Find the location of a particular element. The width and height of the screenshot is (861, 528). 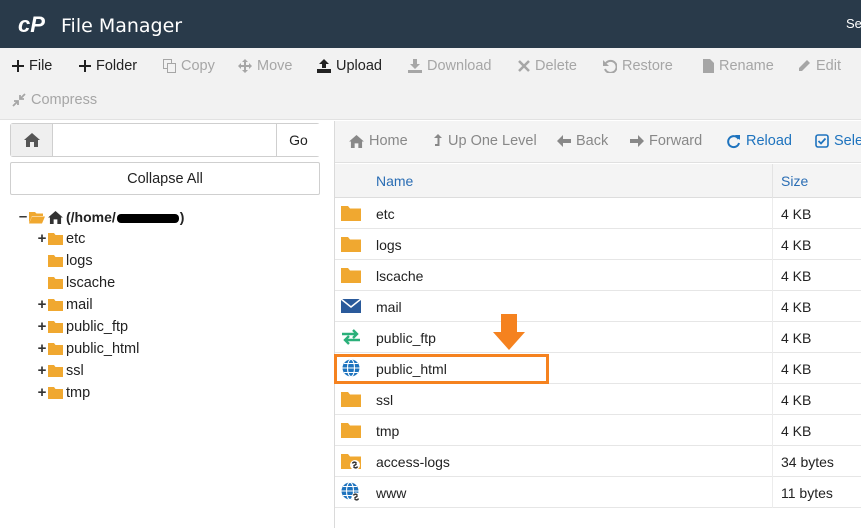

globe-icon is located at coordinates (351, 368).